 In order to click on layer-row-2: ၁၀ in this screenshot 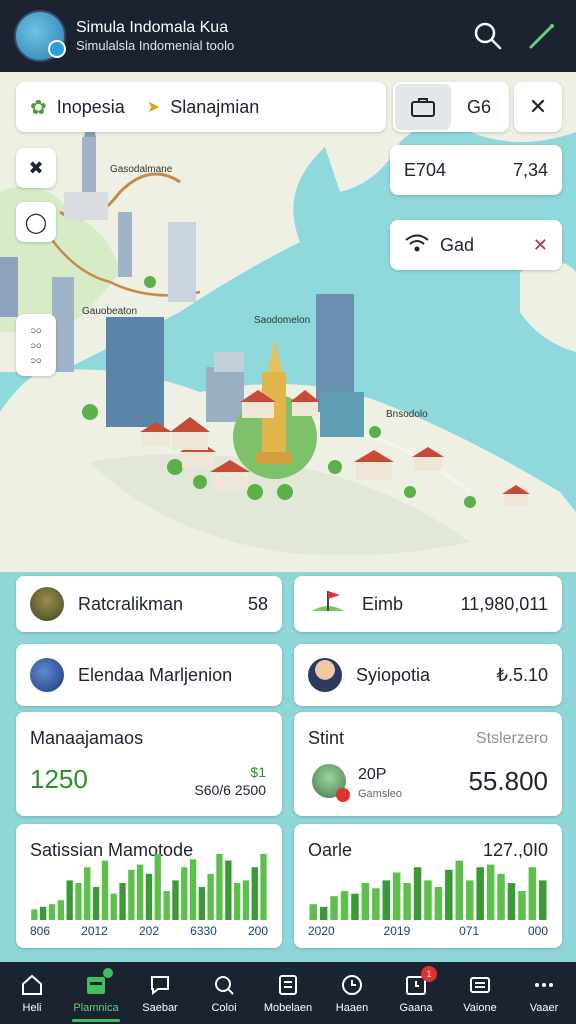, I will do `click(36, 345)`.